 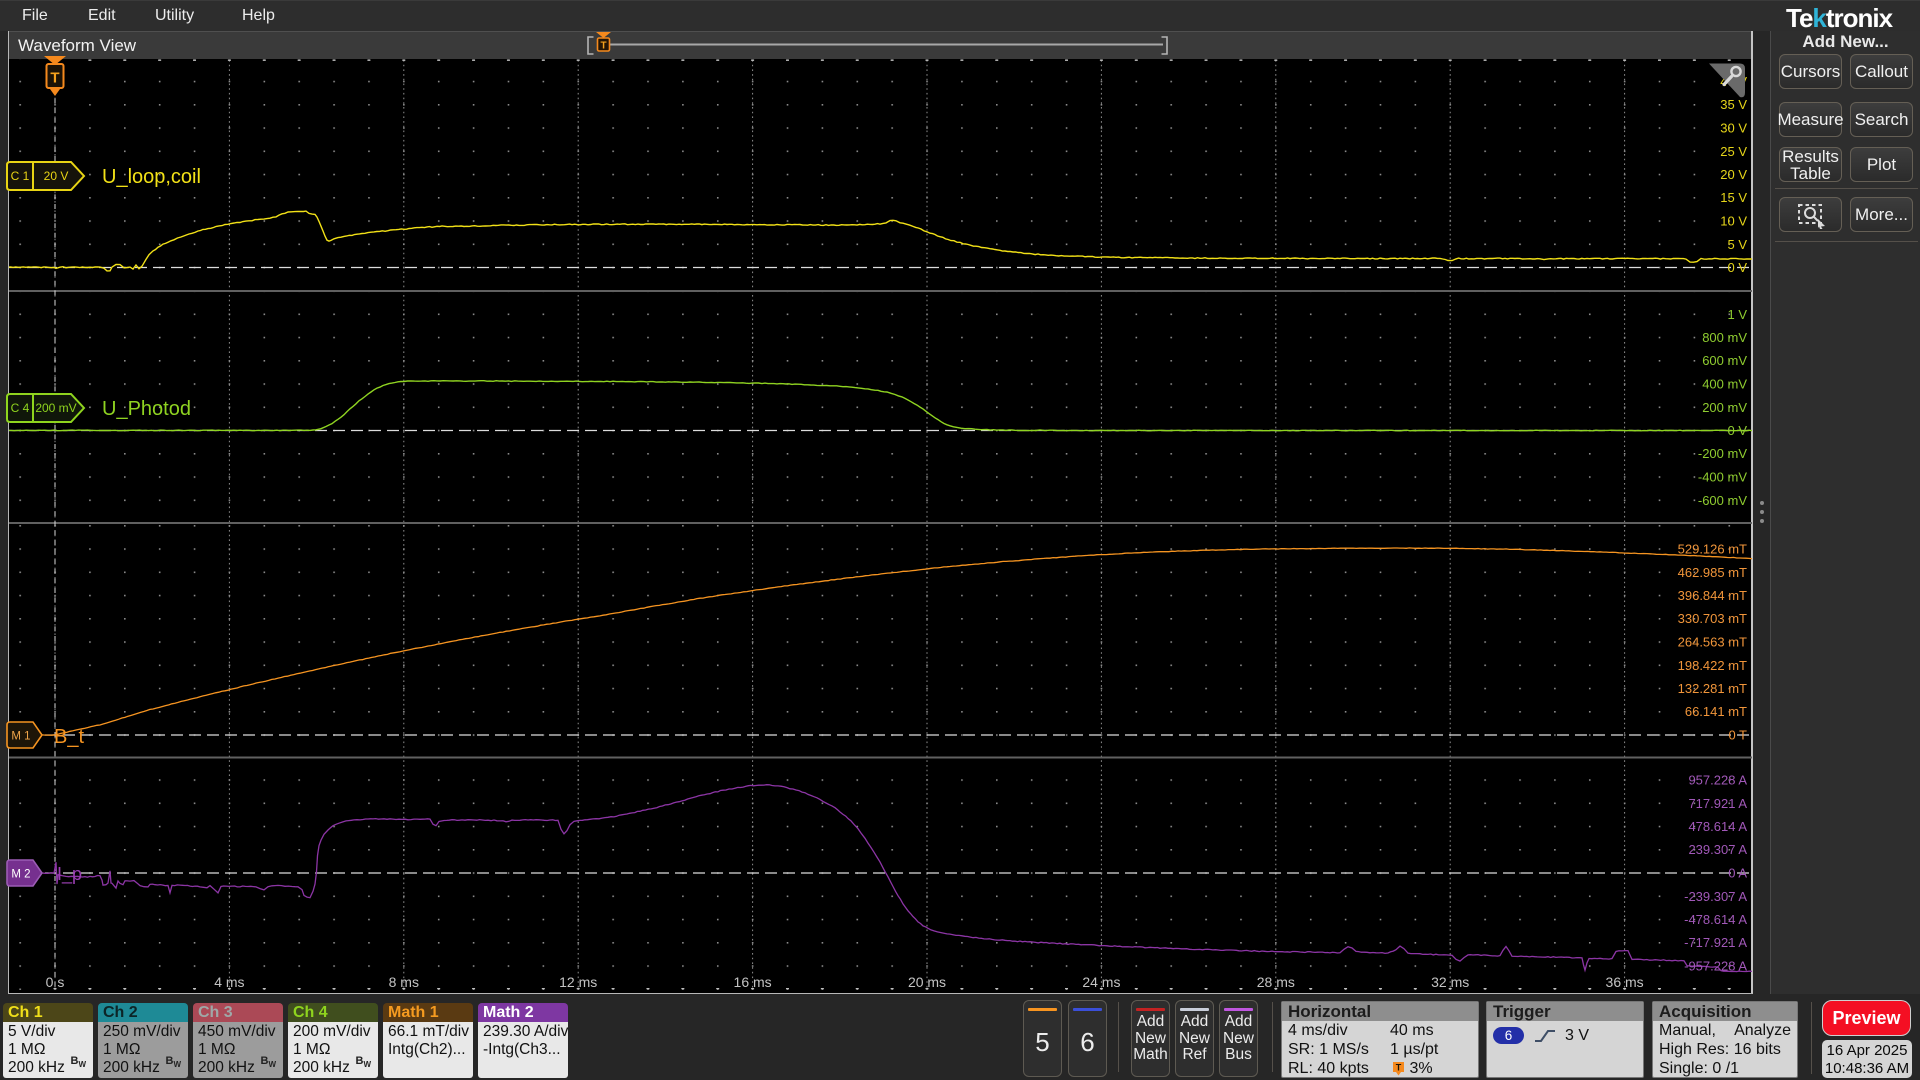 I want to click on svg-text: T, so click(x=1399, y=1068).